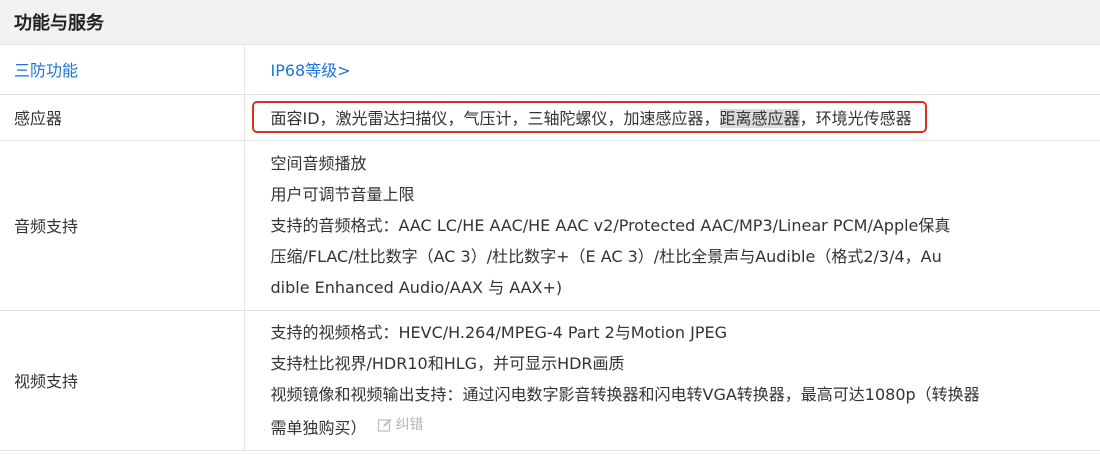 The image size is (1100, 454). What do you see at coordinates (550, 22) in the screenshot?
I see `section-title: 功能与服务` at bounding box center [550, 22].